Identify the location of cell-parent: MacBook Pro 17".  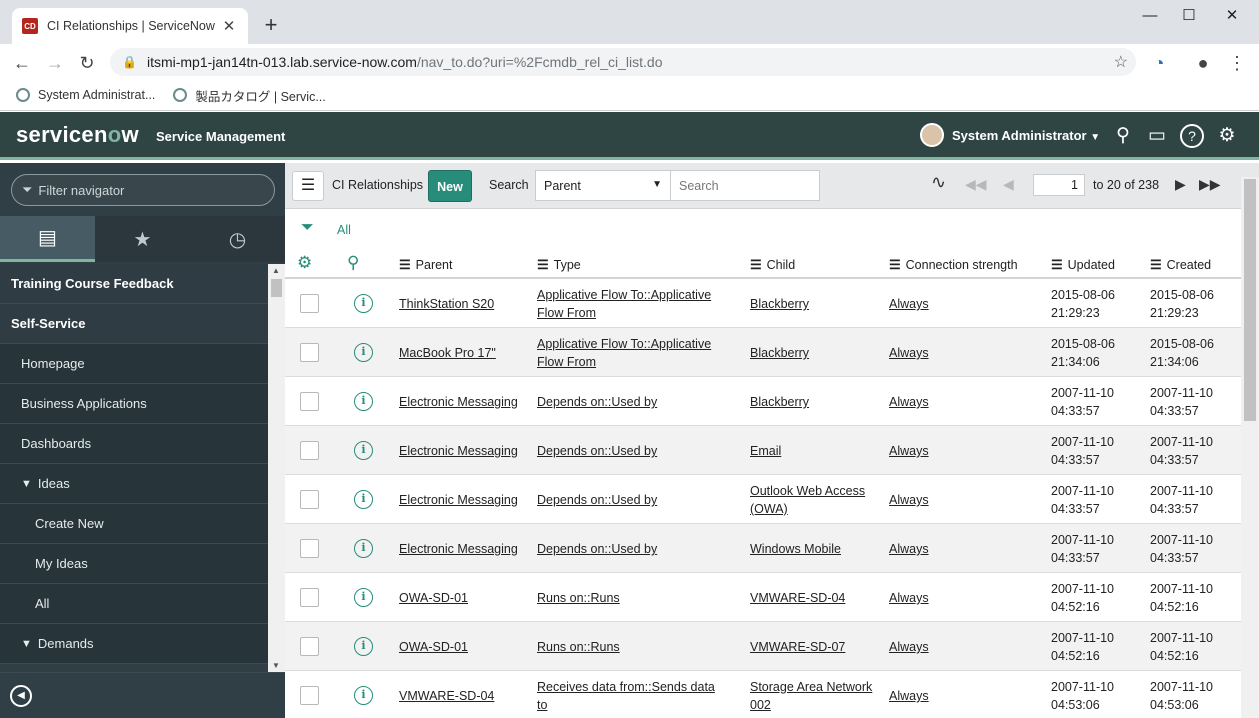
(464, 353).